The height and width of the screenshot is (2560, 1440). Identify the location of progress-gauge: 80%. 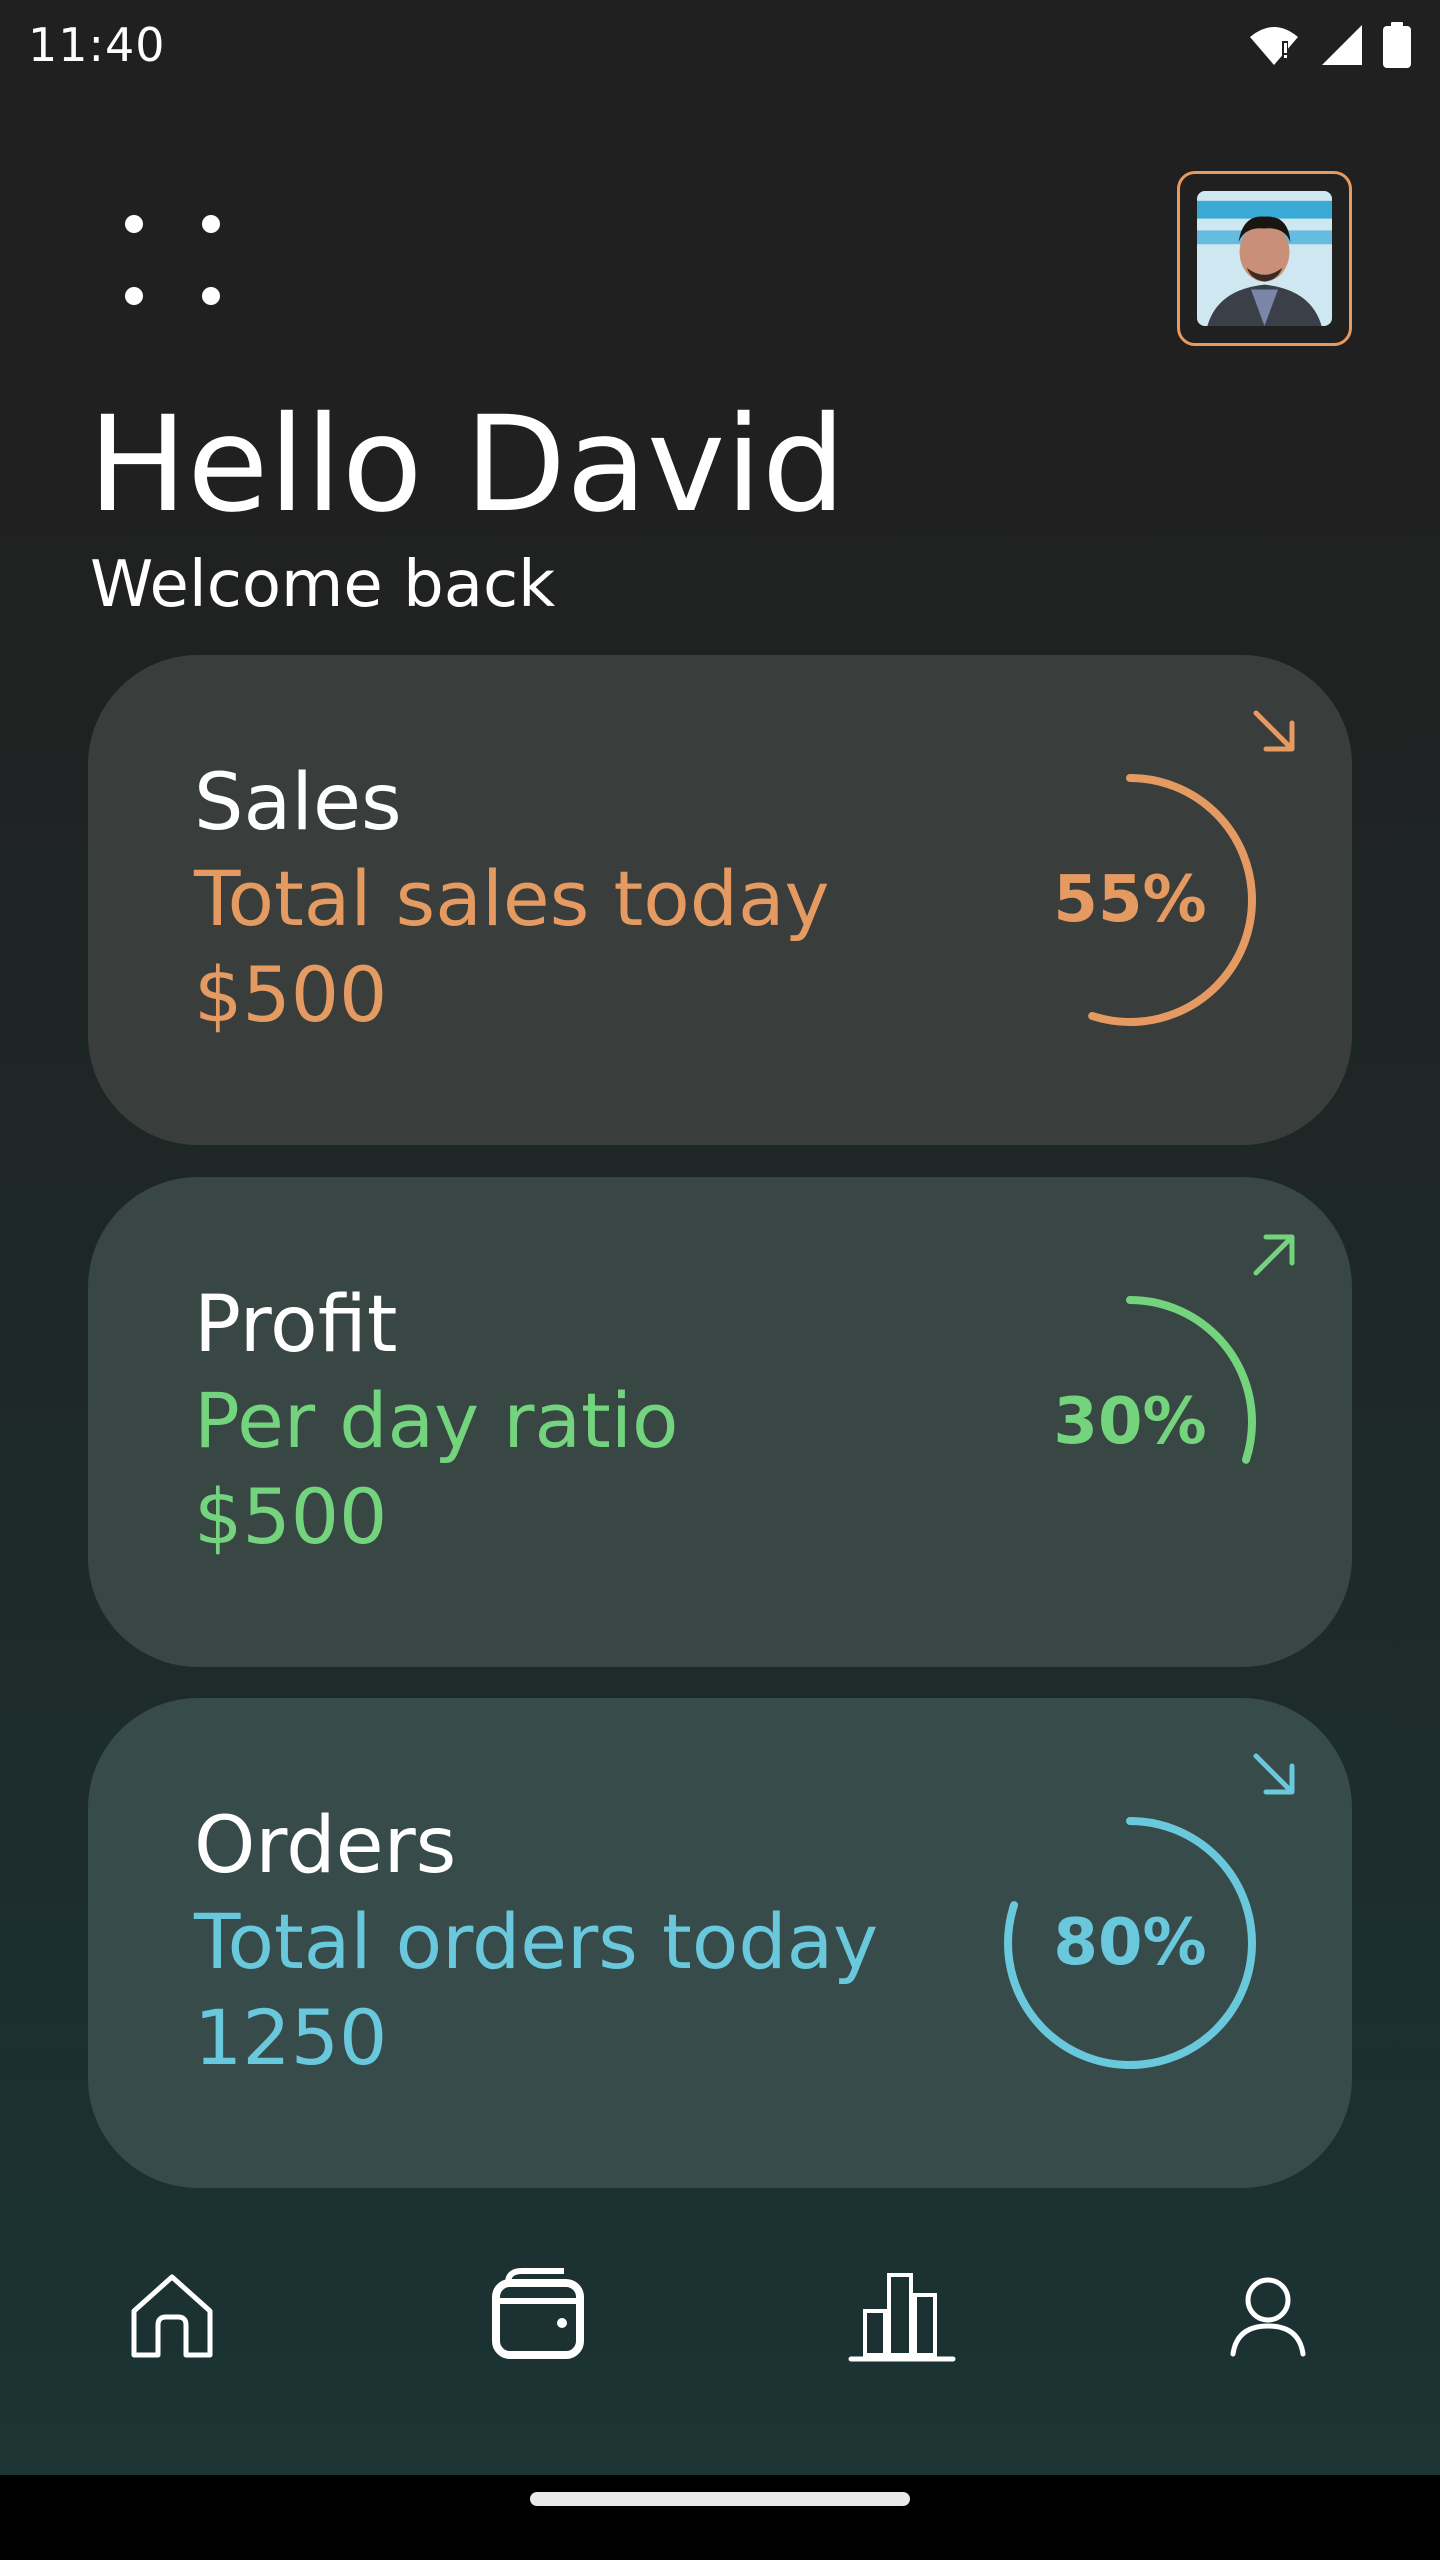
(1130, 1943).